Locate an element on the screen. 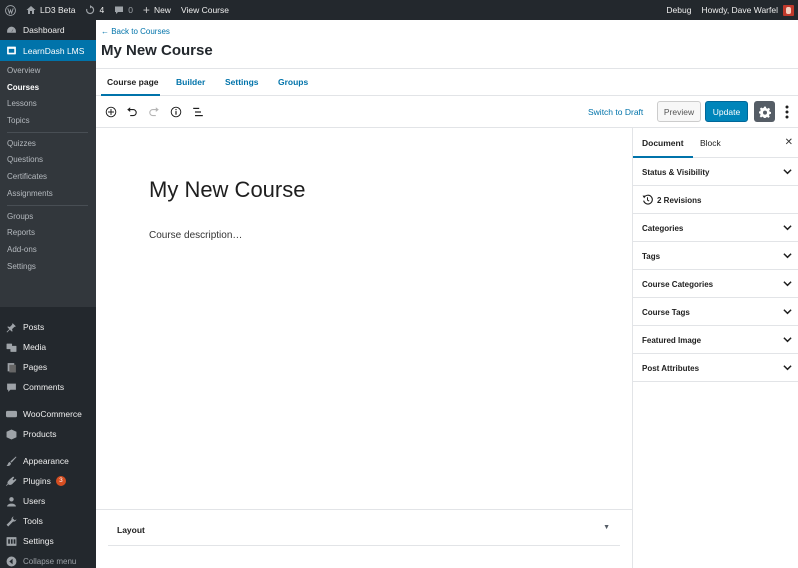  menu-appearance: Appearance is located at coordinates (48, 461).